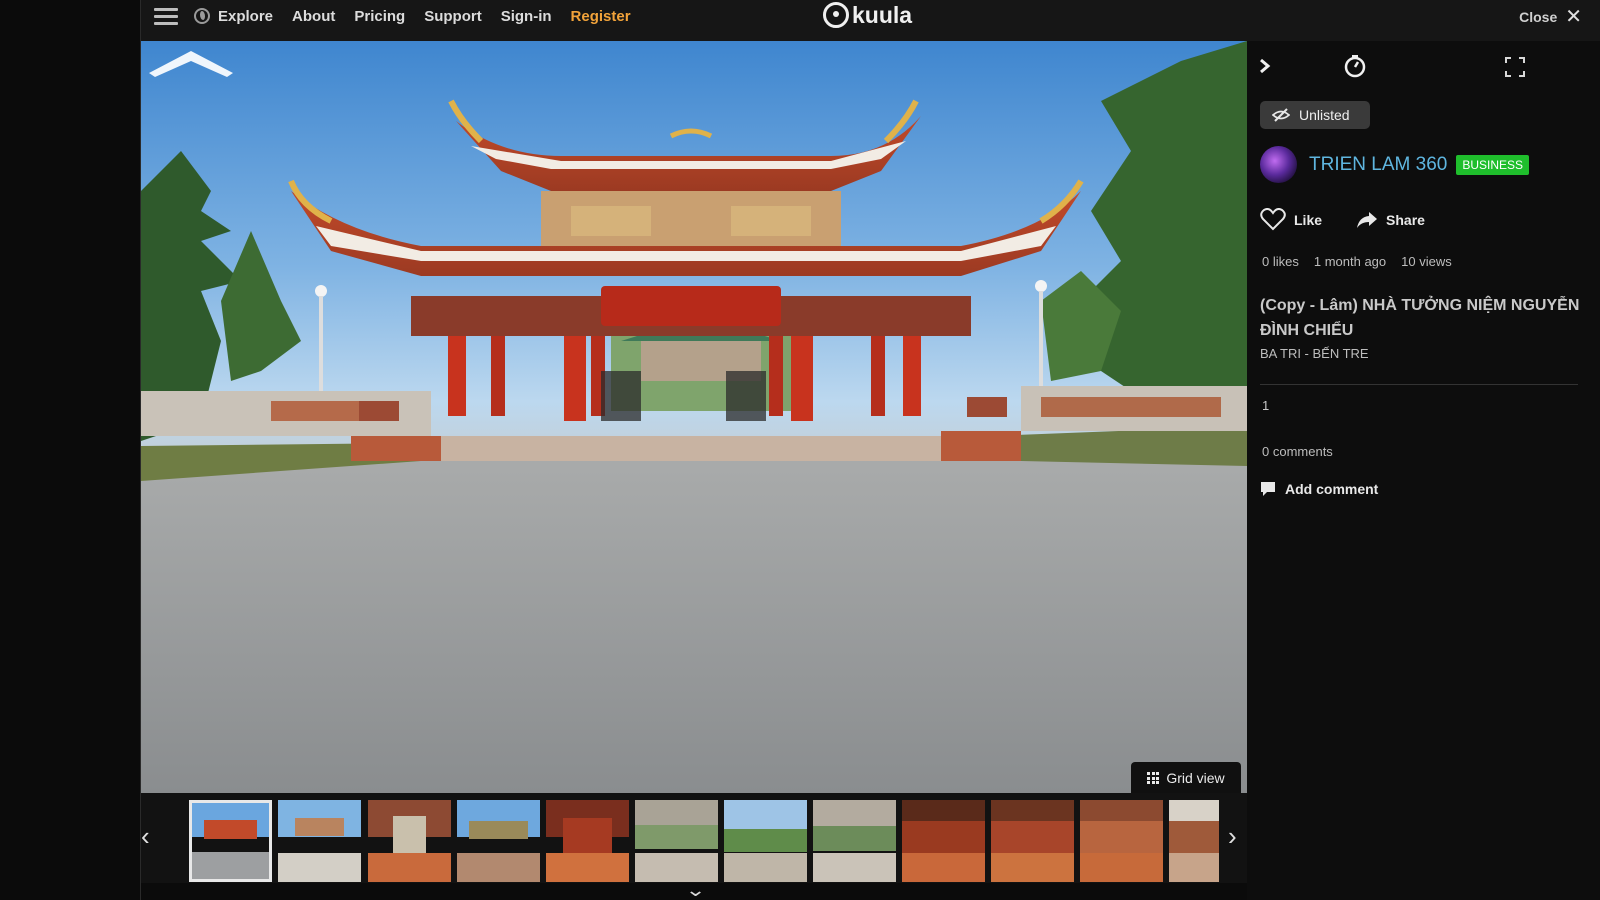  Describe the element at coordinates (1350, 261) in the screenshot. I see `posted-time: 1 month ago` at that location.